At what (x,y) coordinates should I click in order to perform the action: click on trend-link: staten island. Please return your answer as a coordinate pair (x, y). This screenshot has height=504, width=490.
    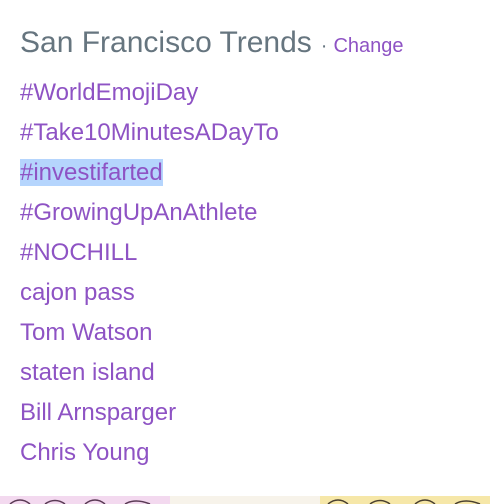
    Looking at the image, I should click on (87, 372).